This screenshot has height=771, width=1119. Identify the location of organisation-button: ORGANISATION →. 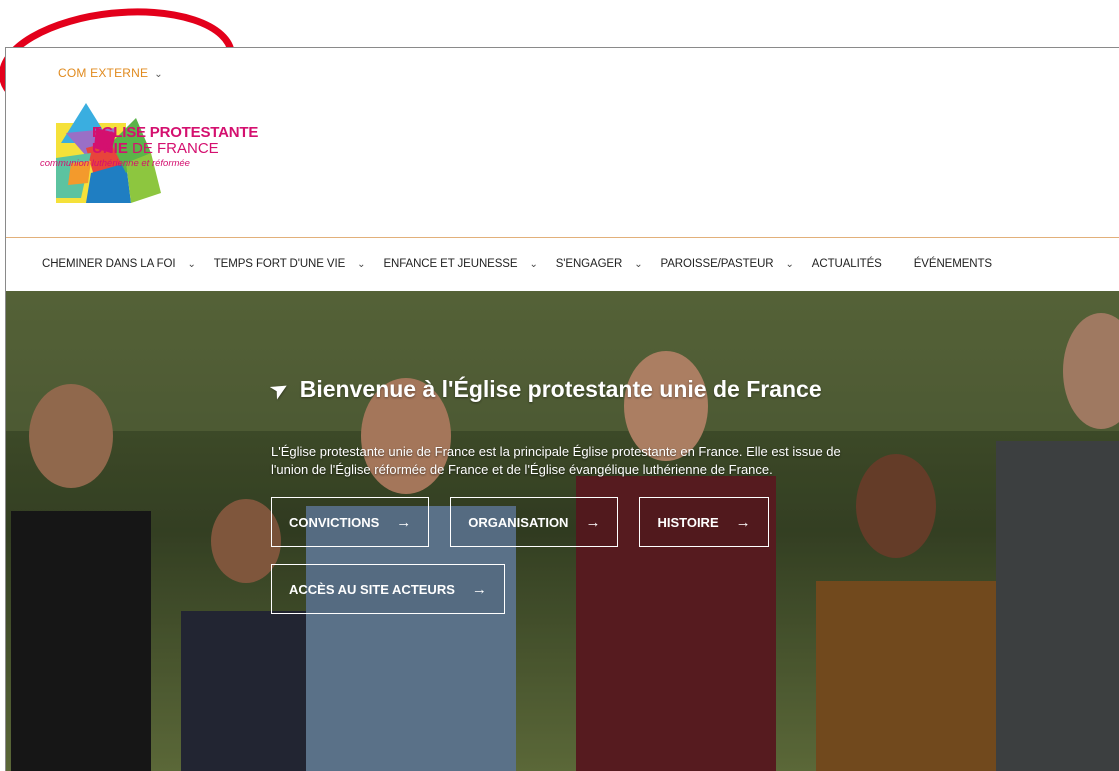
(534, 522).